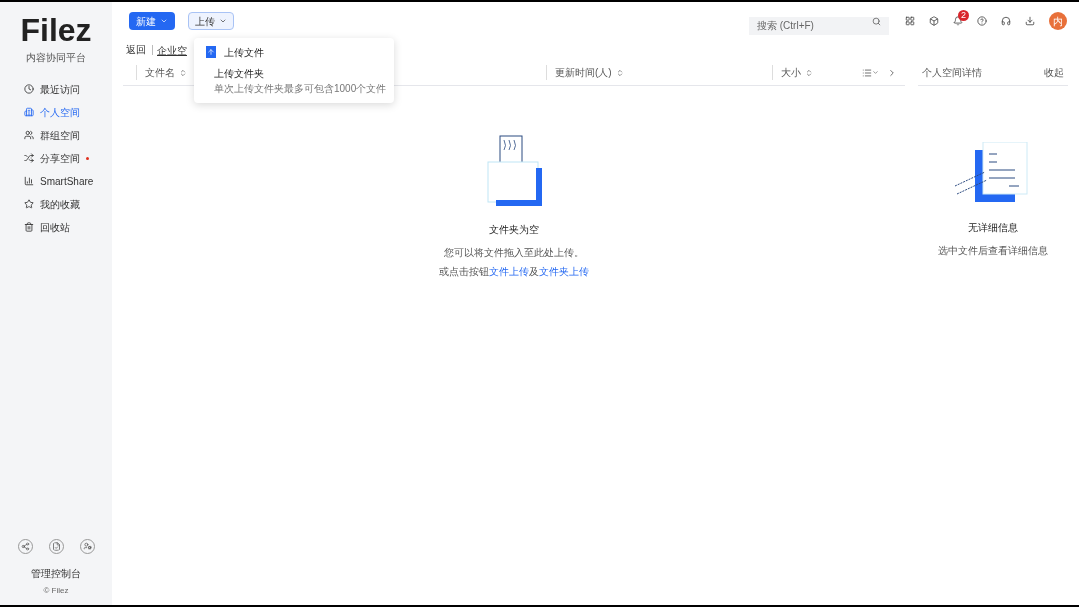 Image resolution: width=1079 pixels, height=607 pixels. Describe the element at coordinates (29, 135) in the screenshot. I see `users-icon` at that location.